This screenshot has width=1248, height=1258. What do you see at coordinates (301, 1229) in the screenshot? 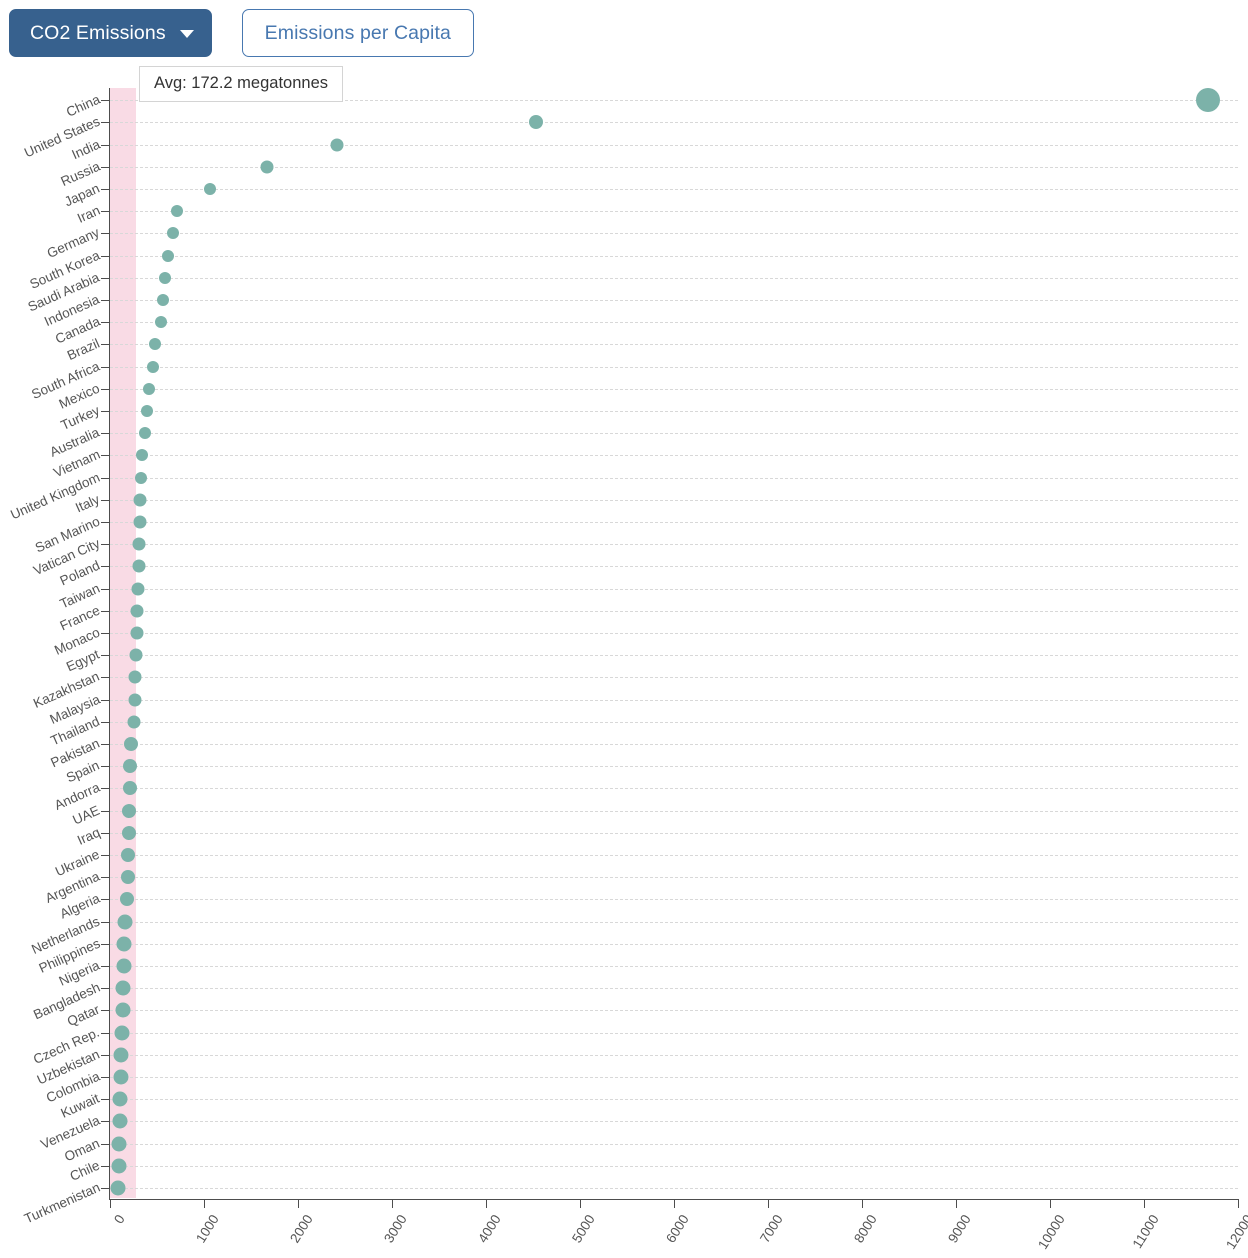
I see `x-axis-label: 2000` at bounding box center [301, 1229].